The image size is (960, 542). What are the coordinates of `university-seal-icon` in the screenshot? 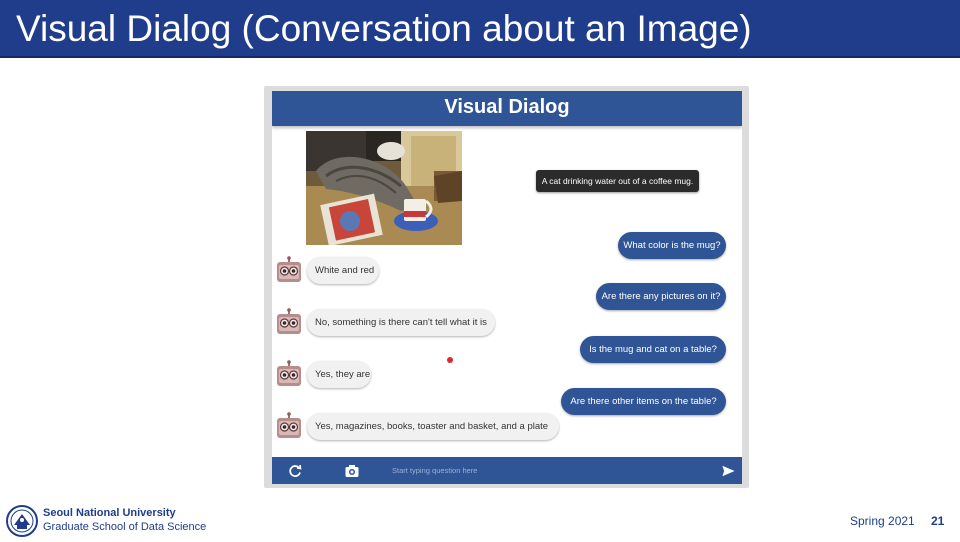 It's located at (22, 521).